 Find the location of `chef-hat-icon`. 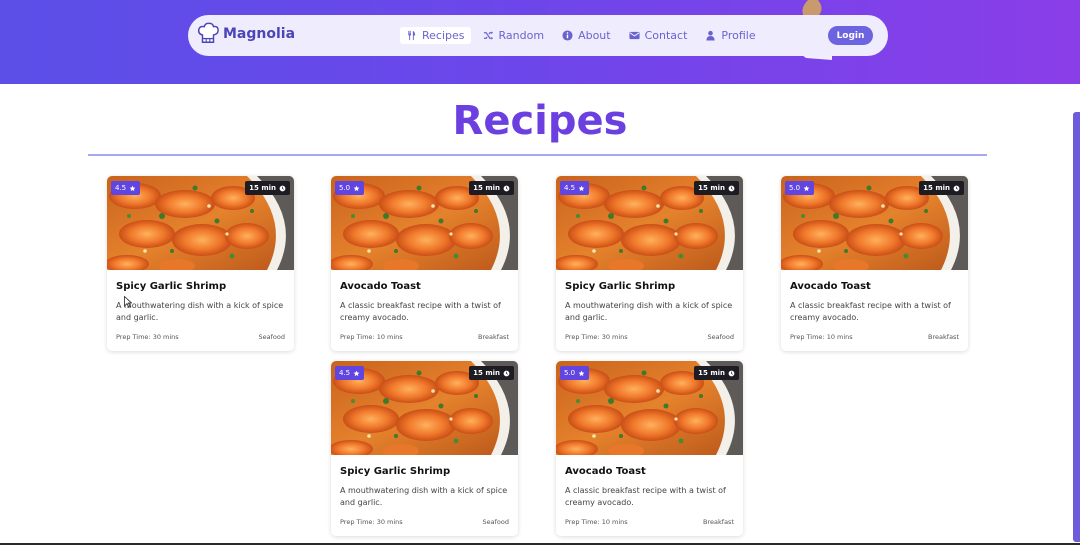

chef-hat-icon is located at coordinates (208, 32).